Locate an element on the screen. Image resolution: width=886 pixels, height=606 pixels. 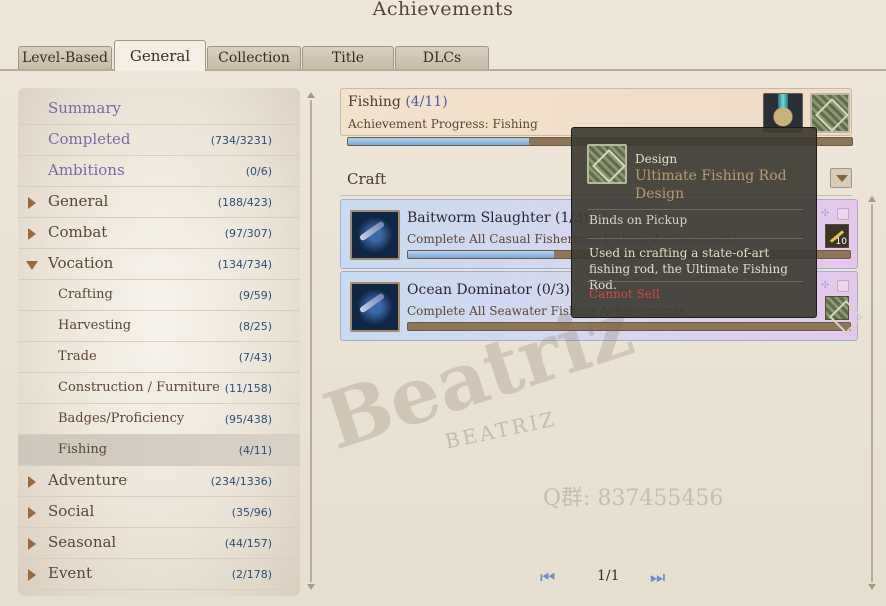
window-title: Achievements is located at coordinates (443, 10).